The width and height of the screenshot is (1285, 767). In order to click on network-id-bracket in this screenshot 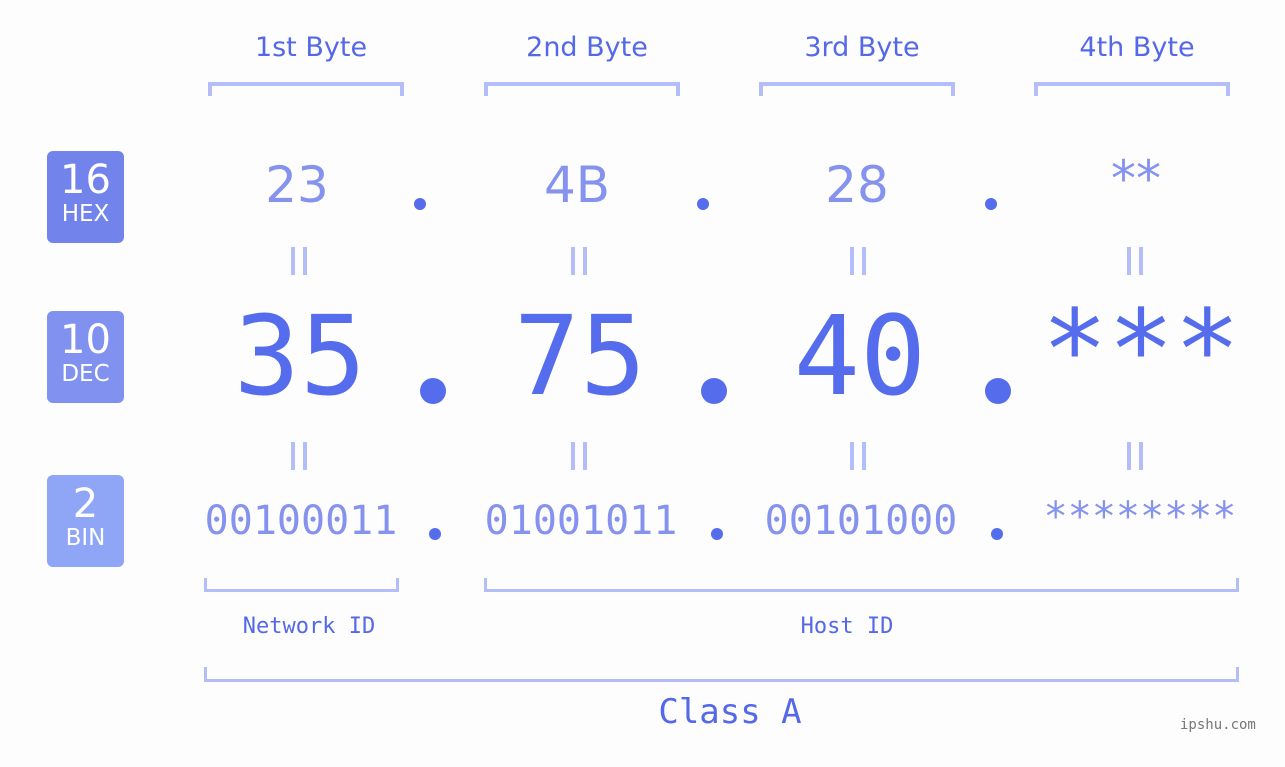, I will do `click(301, 585)`.